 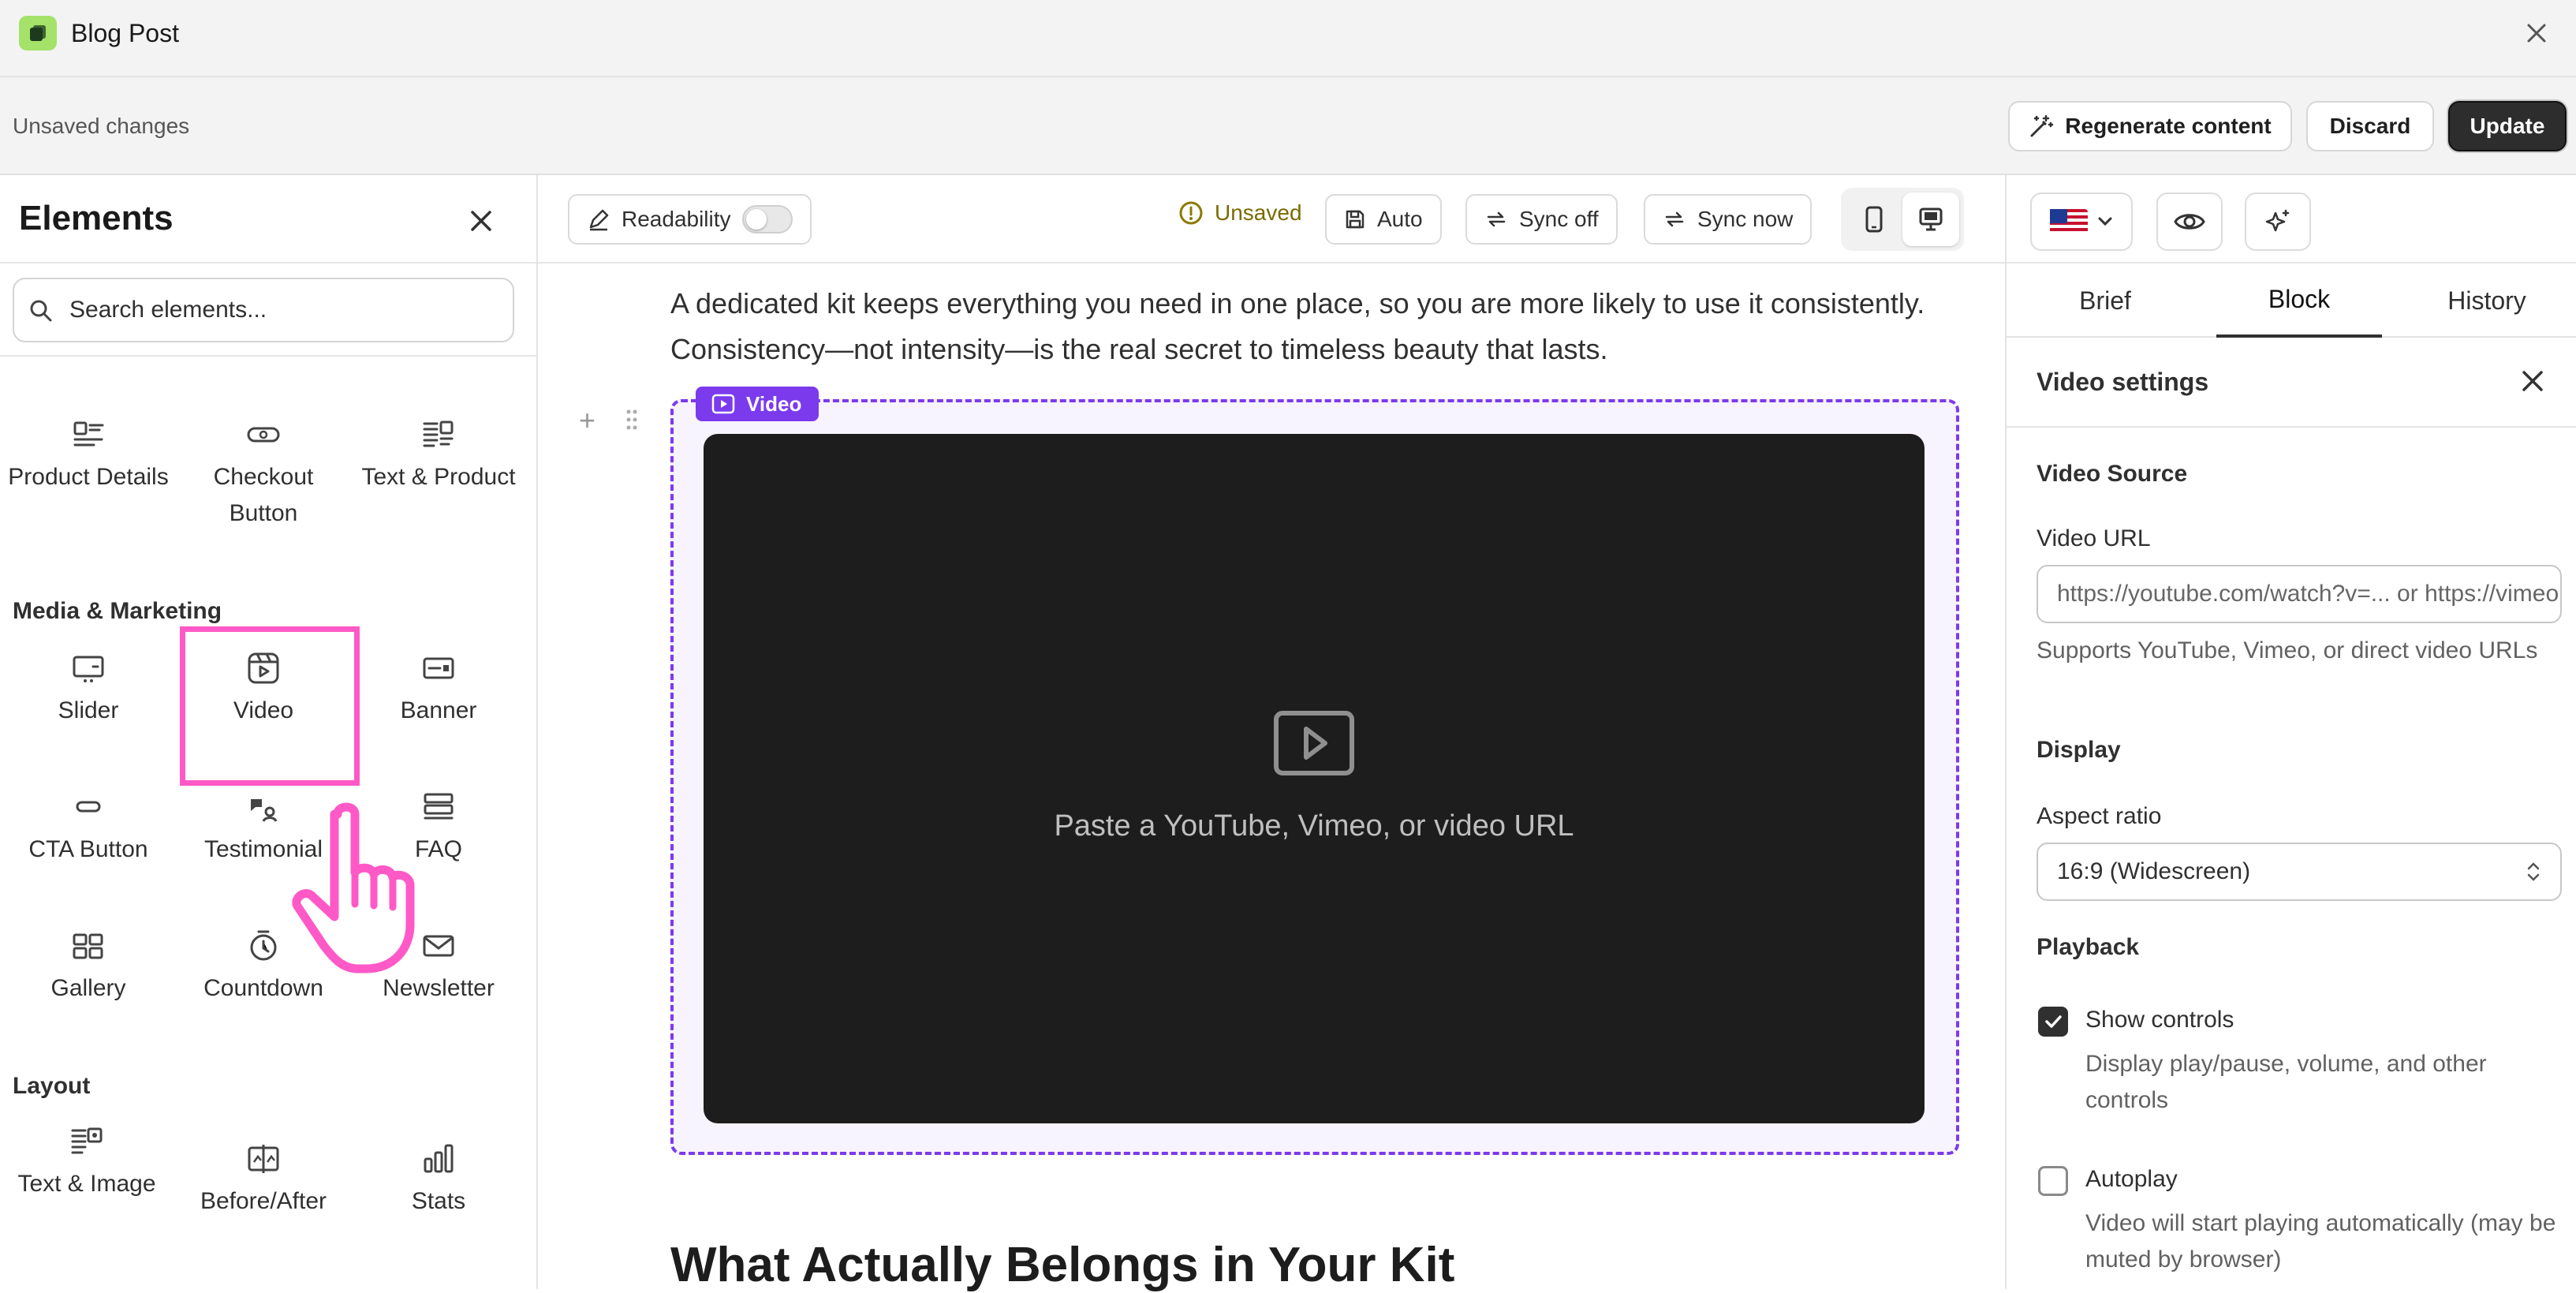 I want to click on eye-icon, so click(x=2189, y=222).